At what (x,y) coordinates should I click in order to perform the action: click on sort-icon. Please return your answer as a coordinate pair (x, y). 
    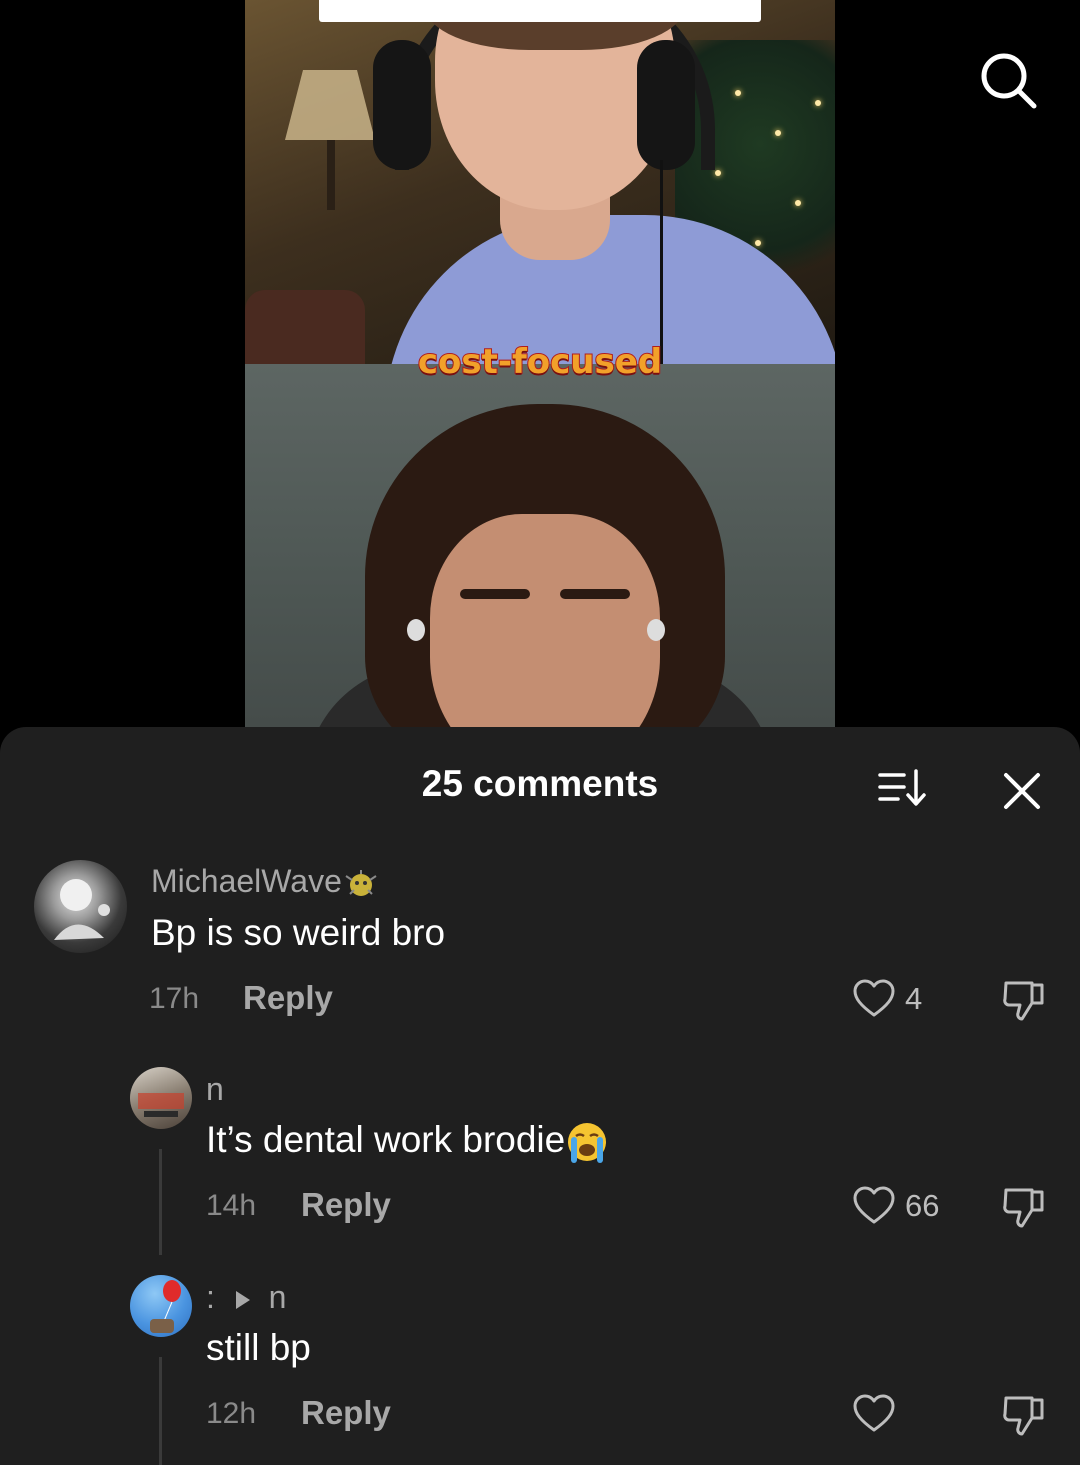
    Looking at the image, I should click on (902, 787).